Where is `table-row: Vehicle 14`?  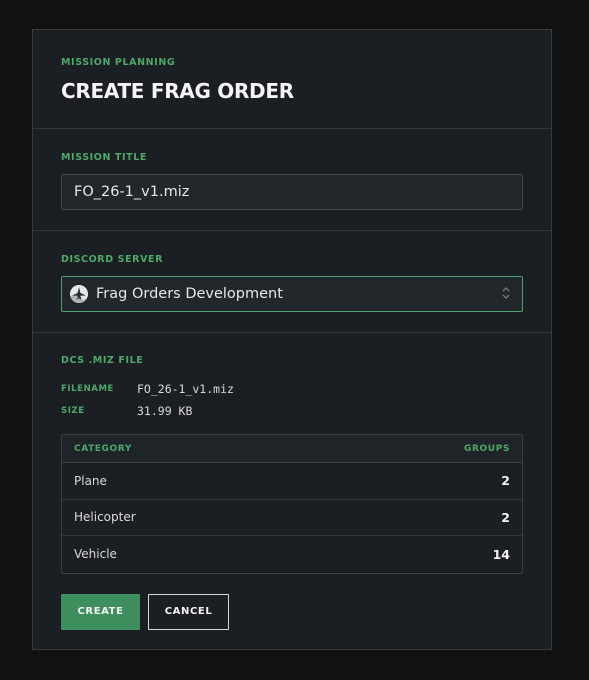
table-row: Vehicle 14 is located at coordinates (292, 554).